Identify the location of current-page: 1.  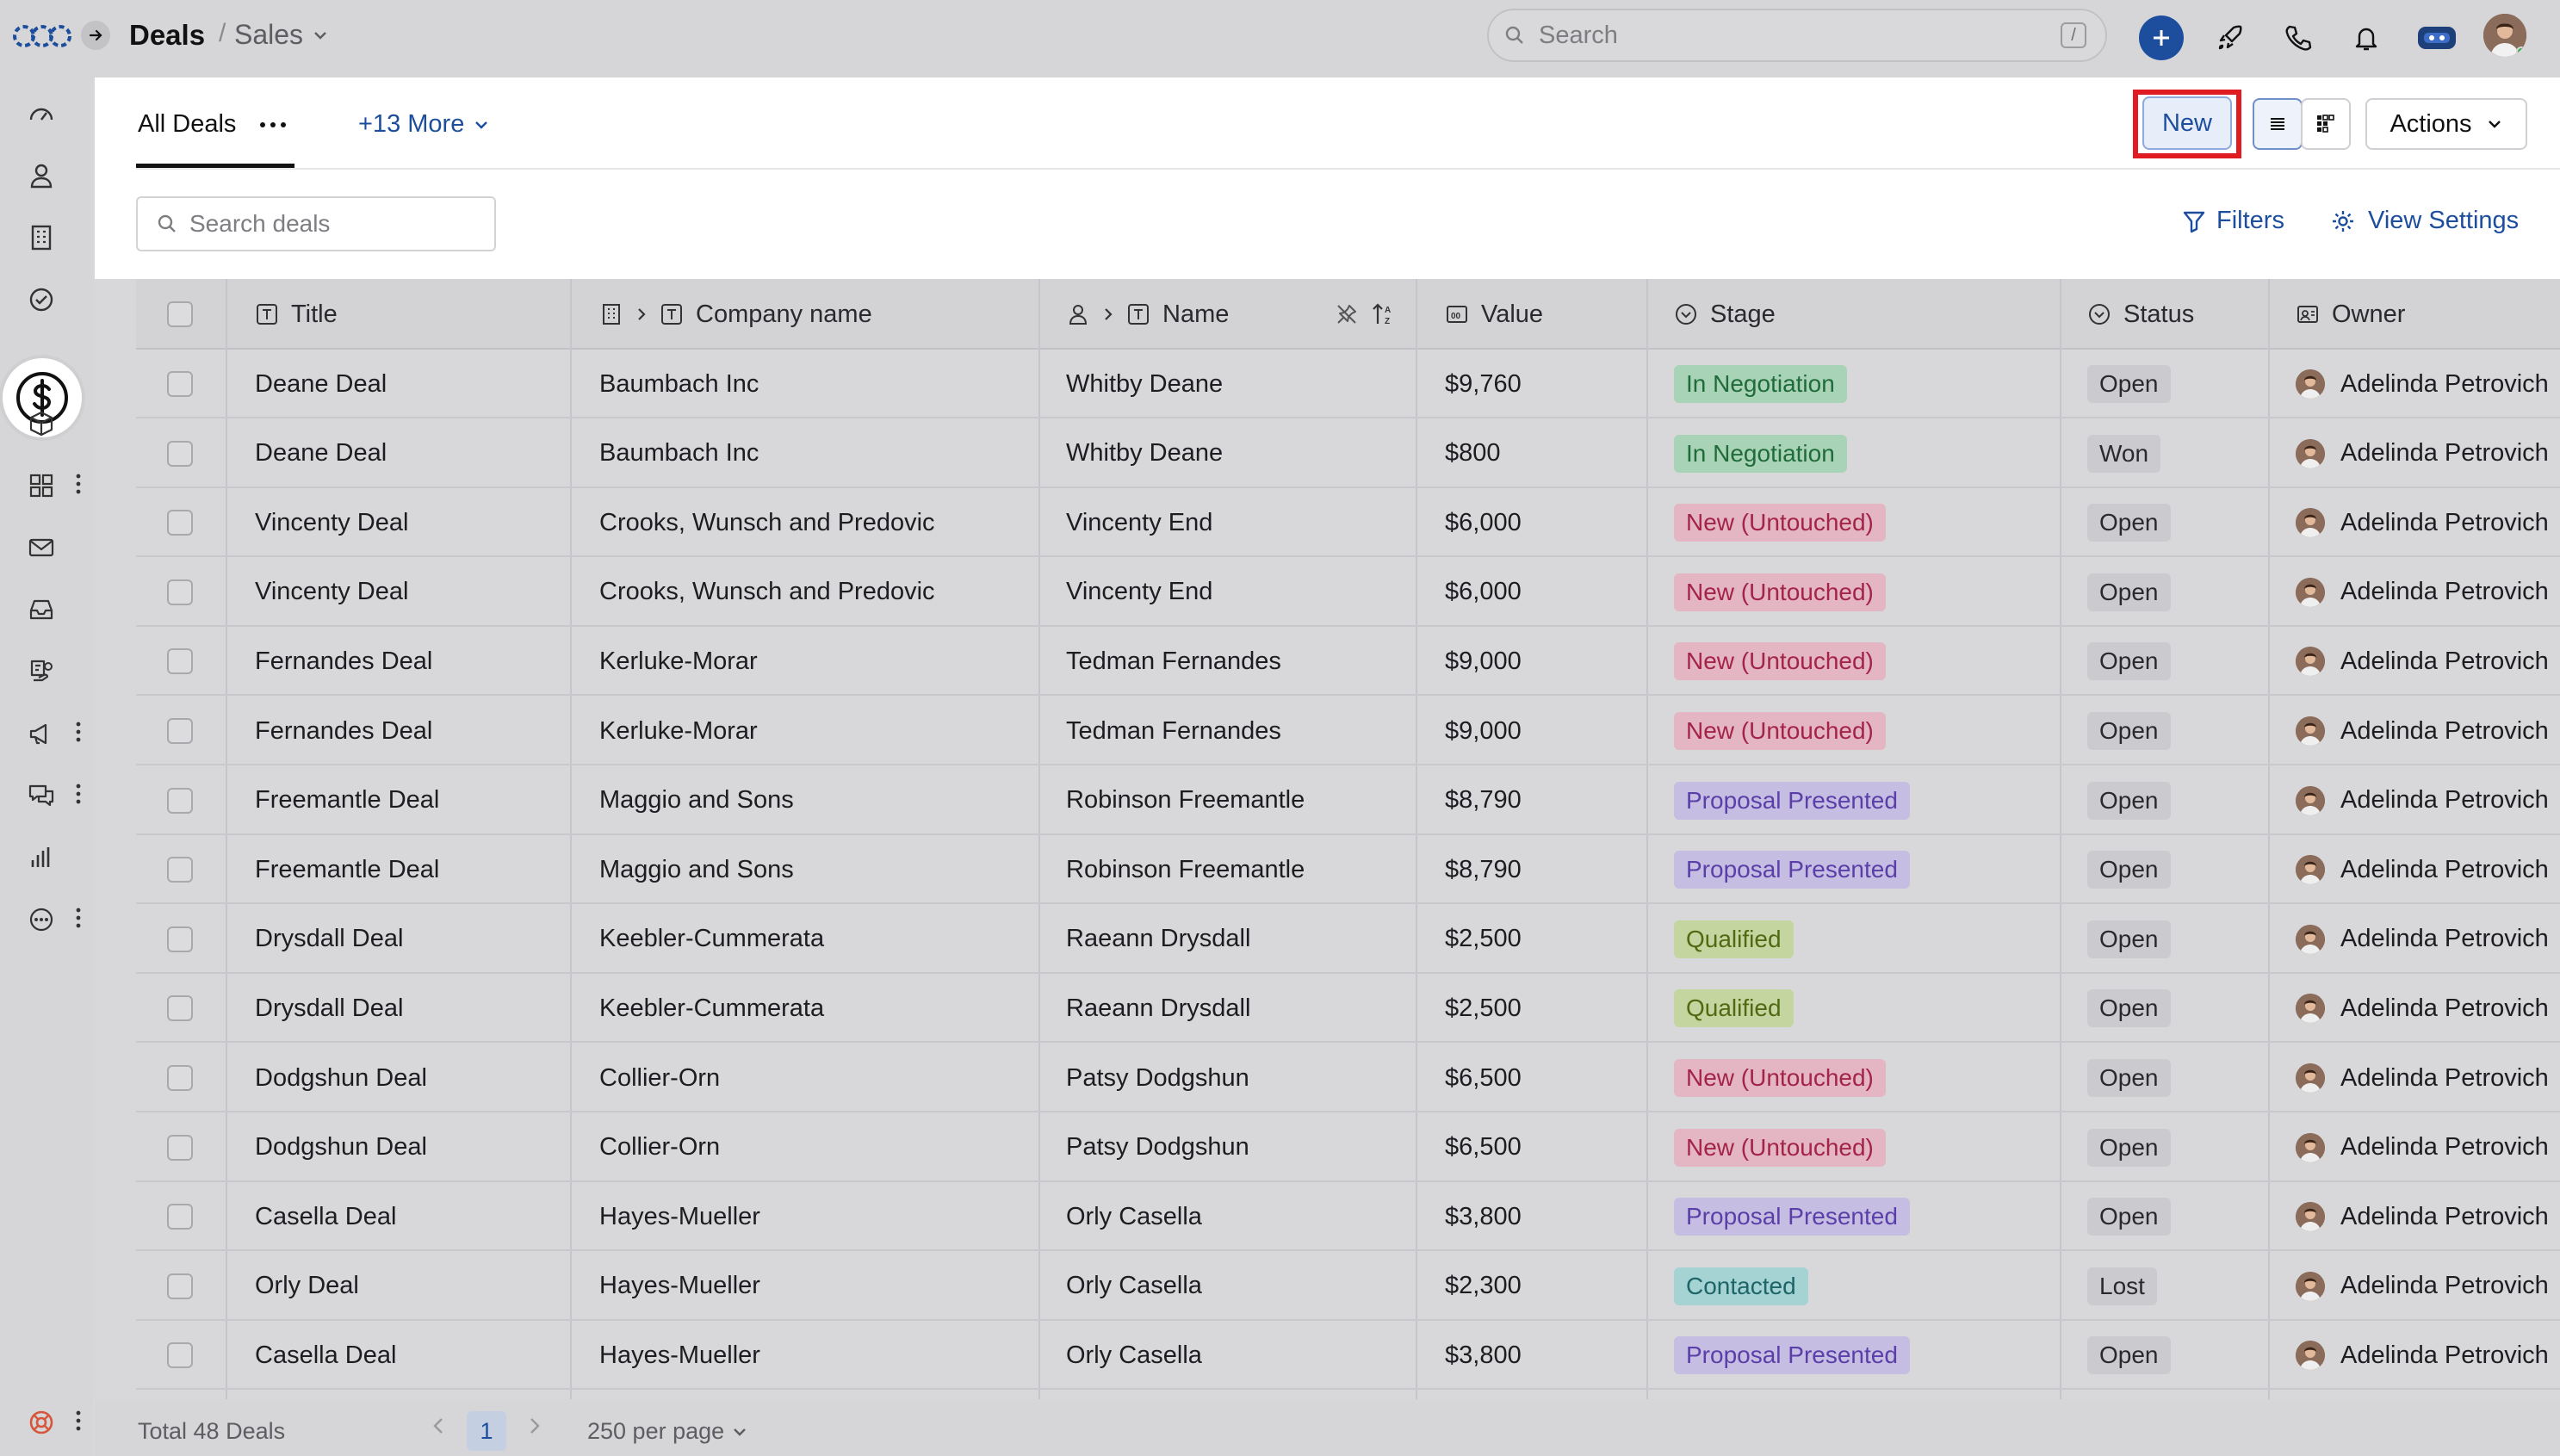
(487, 1431).